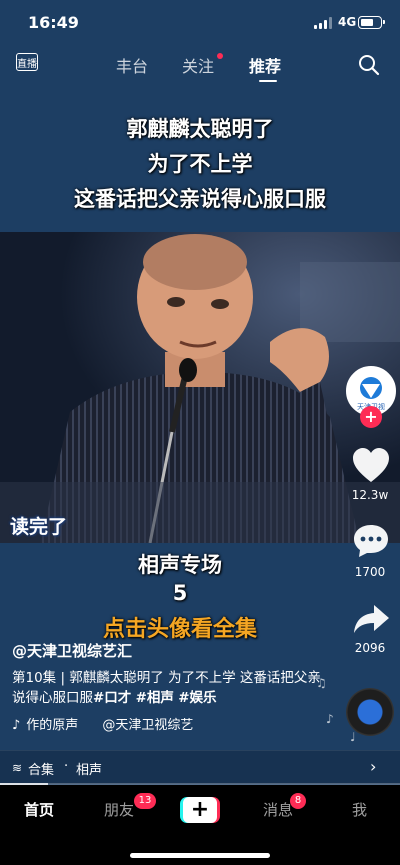 Image resolution: width=400 pixels, height=865 pixels. Describe the element at coordinates (145, 801) in the screenshot. I see `friends-badge: 13` at that location.